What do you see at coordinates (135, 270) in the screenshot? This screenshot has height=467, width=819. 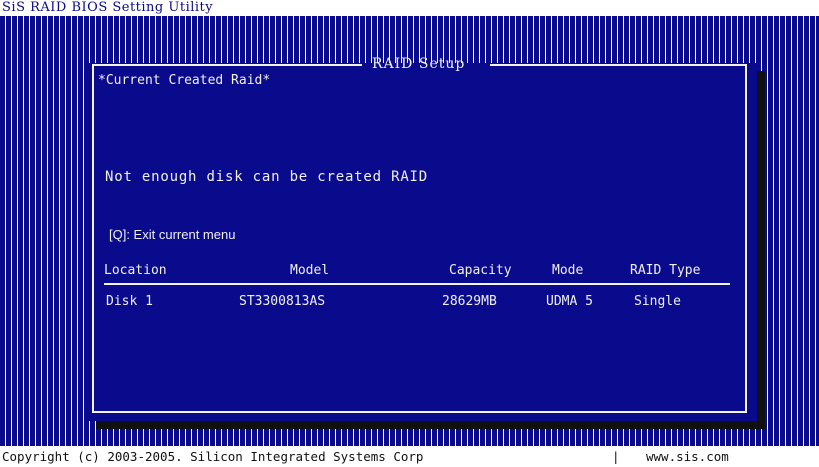 I see `col-location: Location` at bounding box center [135, 270].